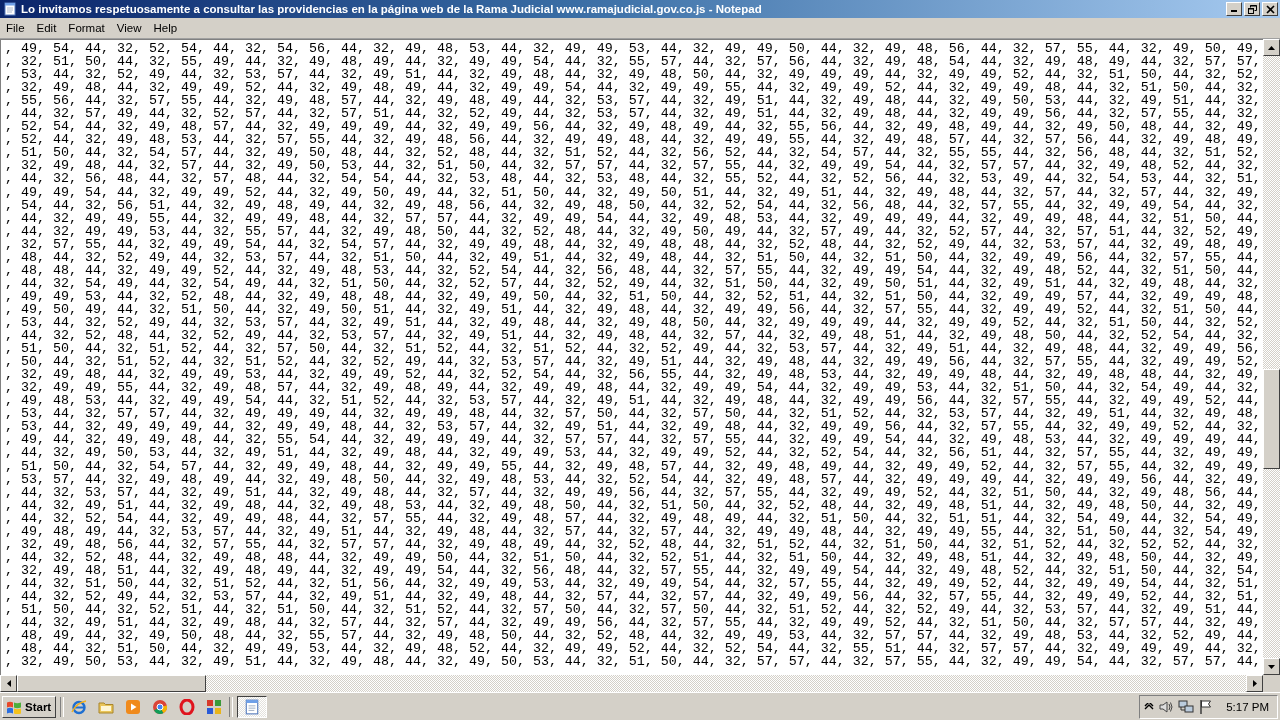  What do you see at coordinates (633, 610) in the screenshot?
I see `text-line: , 51, 50, 44, 32, 52, 51, 44, 32, 51, 50, 44, 32, 51, 52, 44, 32, 57, 50, 44, 32, 57, 50, 44, 32, 51, 52, 44, 32, 52, 49, 44, 32, 53, 57, 44, 32, 49, 51, 44,` at bounding box center [633, 610].